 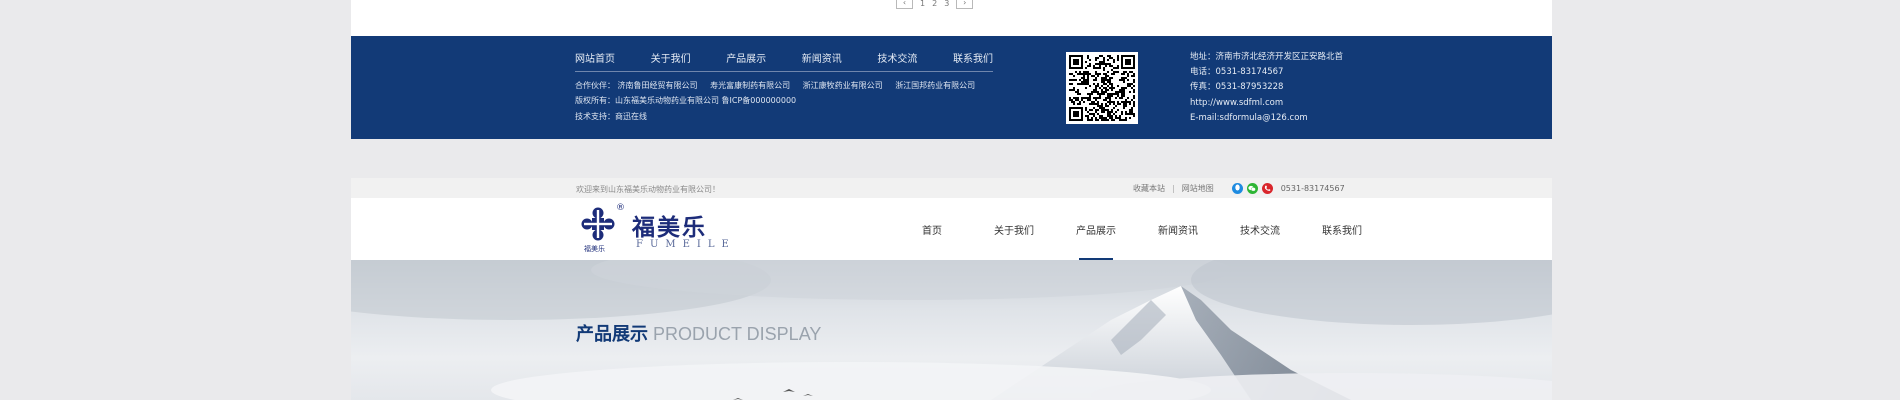 What do you see at coordinates (1312, 188) in the screenshot?
I see `phone-number: 0531-83174567` at bounding box center [1312, 188].